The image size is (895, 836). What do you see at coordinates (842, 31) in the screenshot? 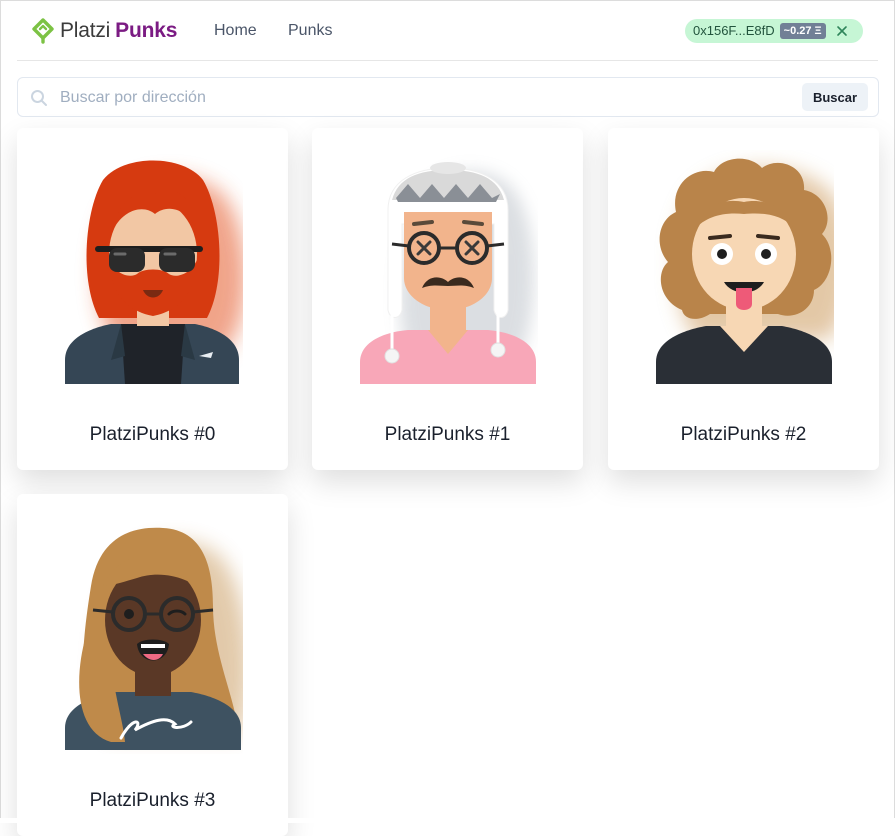
I see `close-icon` at bounding box center [842, 31].